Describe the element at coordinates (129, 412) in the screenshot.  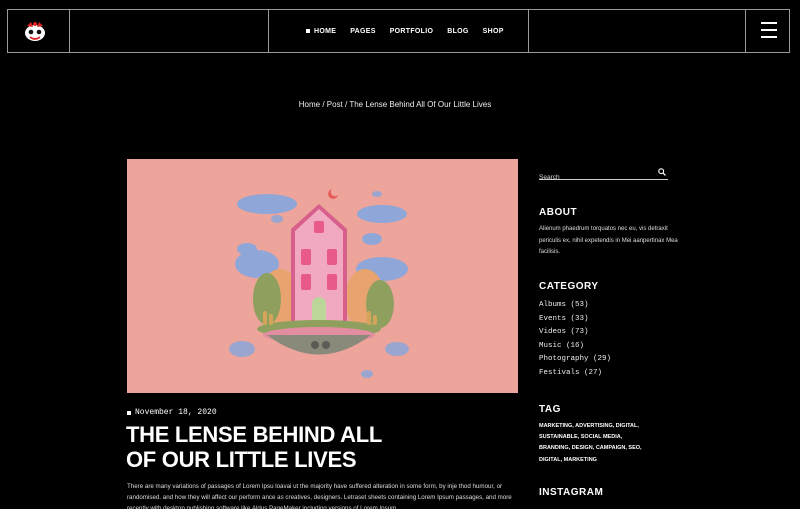
I see `date-marker-icon` at that location.